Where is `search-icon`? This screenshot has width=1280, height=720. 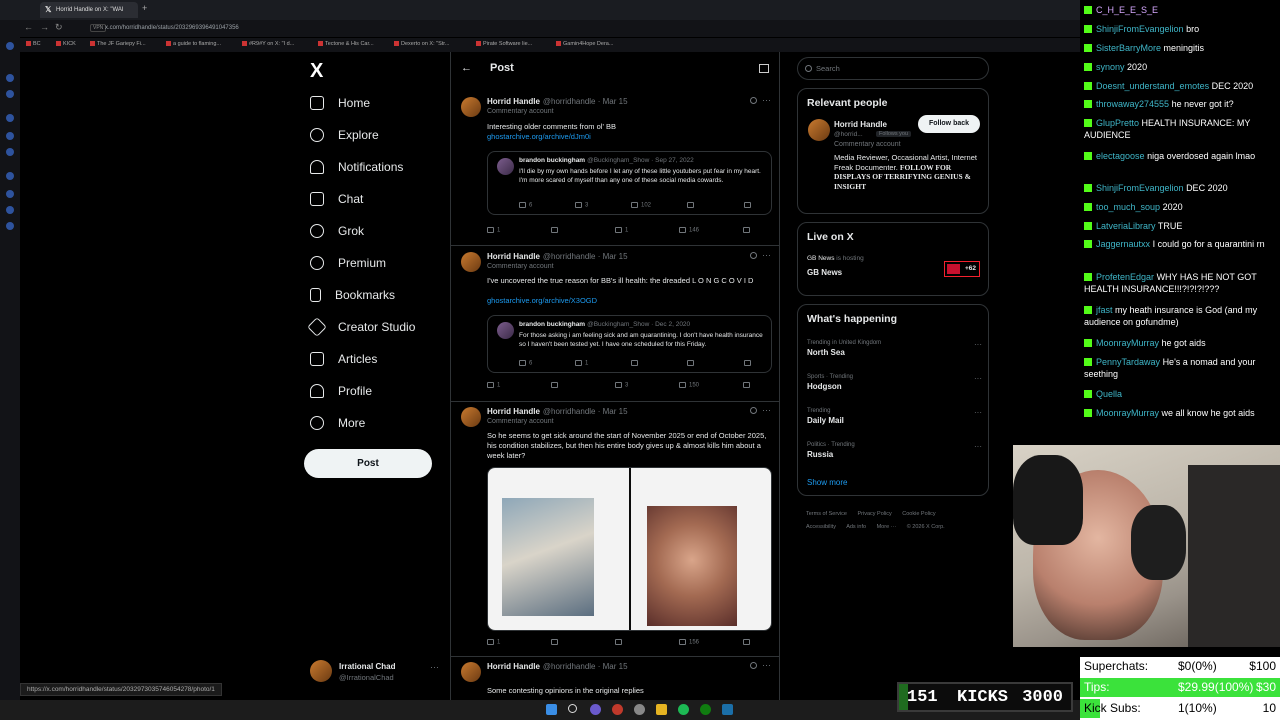
search-icon is located at coordinates (572, 708).